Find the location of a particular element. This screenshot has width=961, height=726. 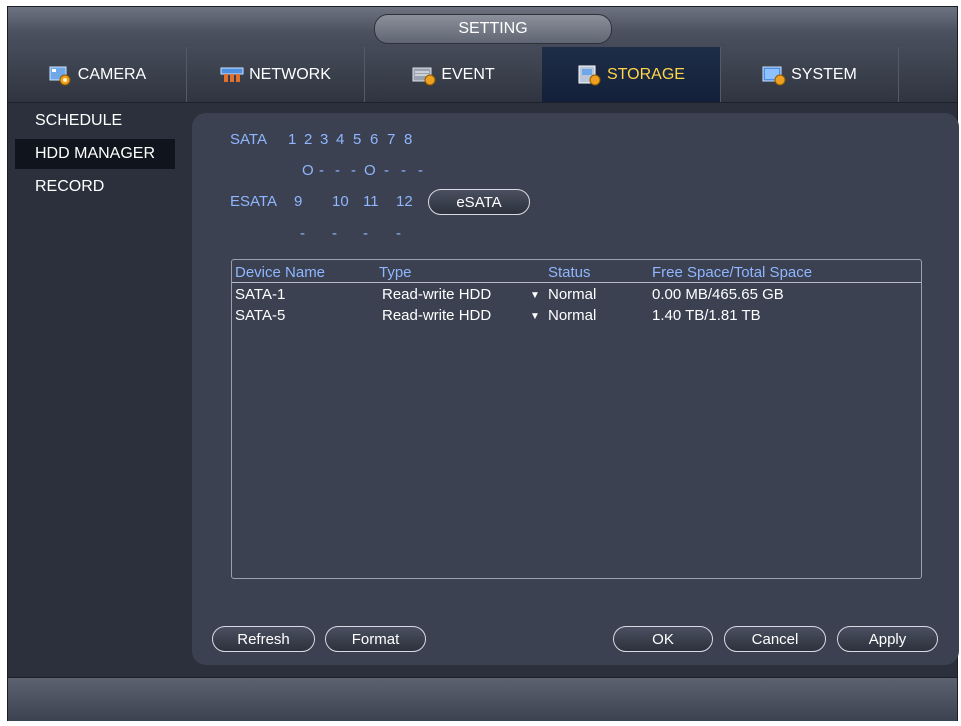

sata-port-1: 1 is located at coordinates (292, 139).